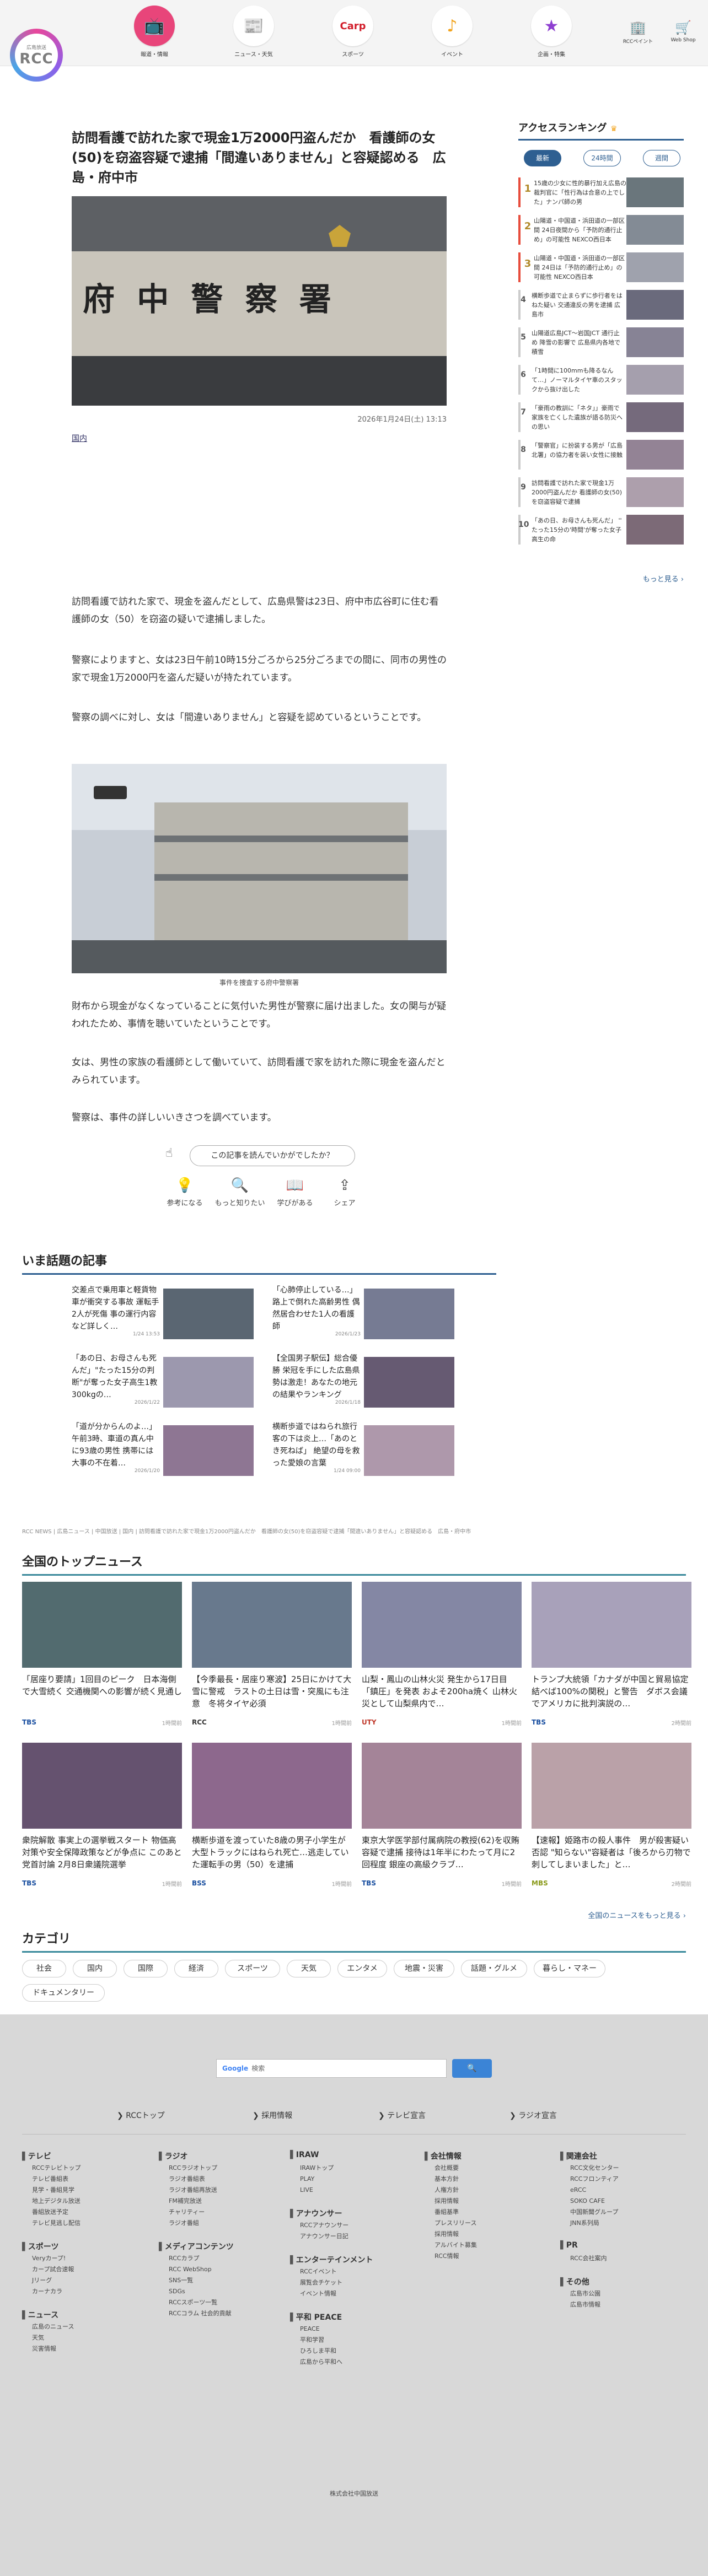  Describe the element at coordinates (542, 158) in the screenshot. I see `ranking-tab-latest: 最新` at that location.